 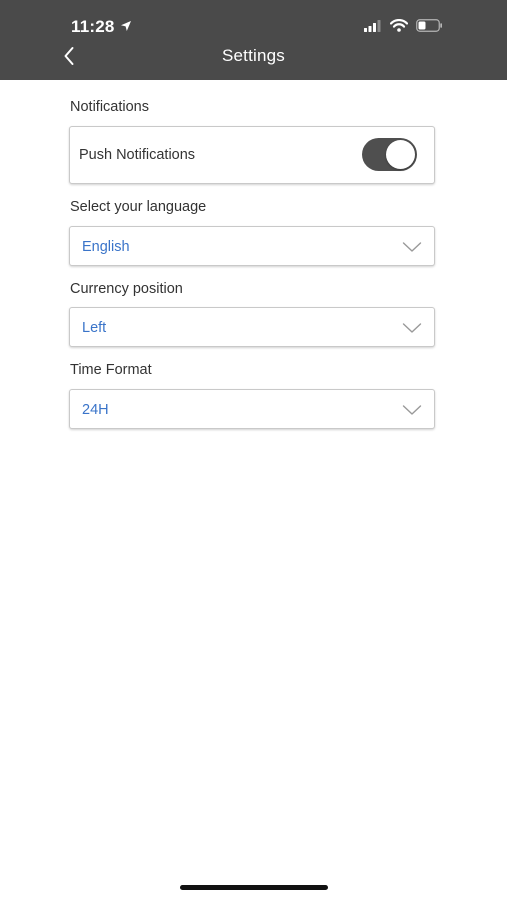 I want to click on push-notifications-label: Push Notifications, so click(x=137, y=155).